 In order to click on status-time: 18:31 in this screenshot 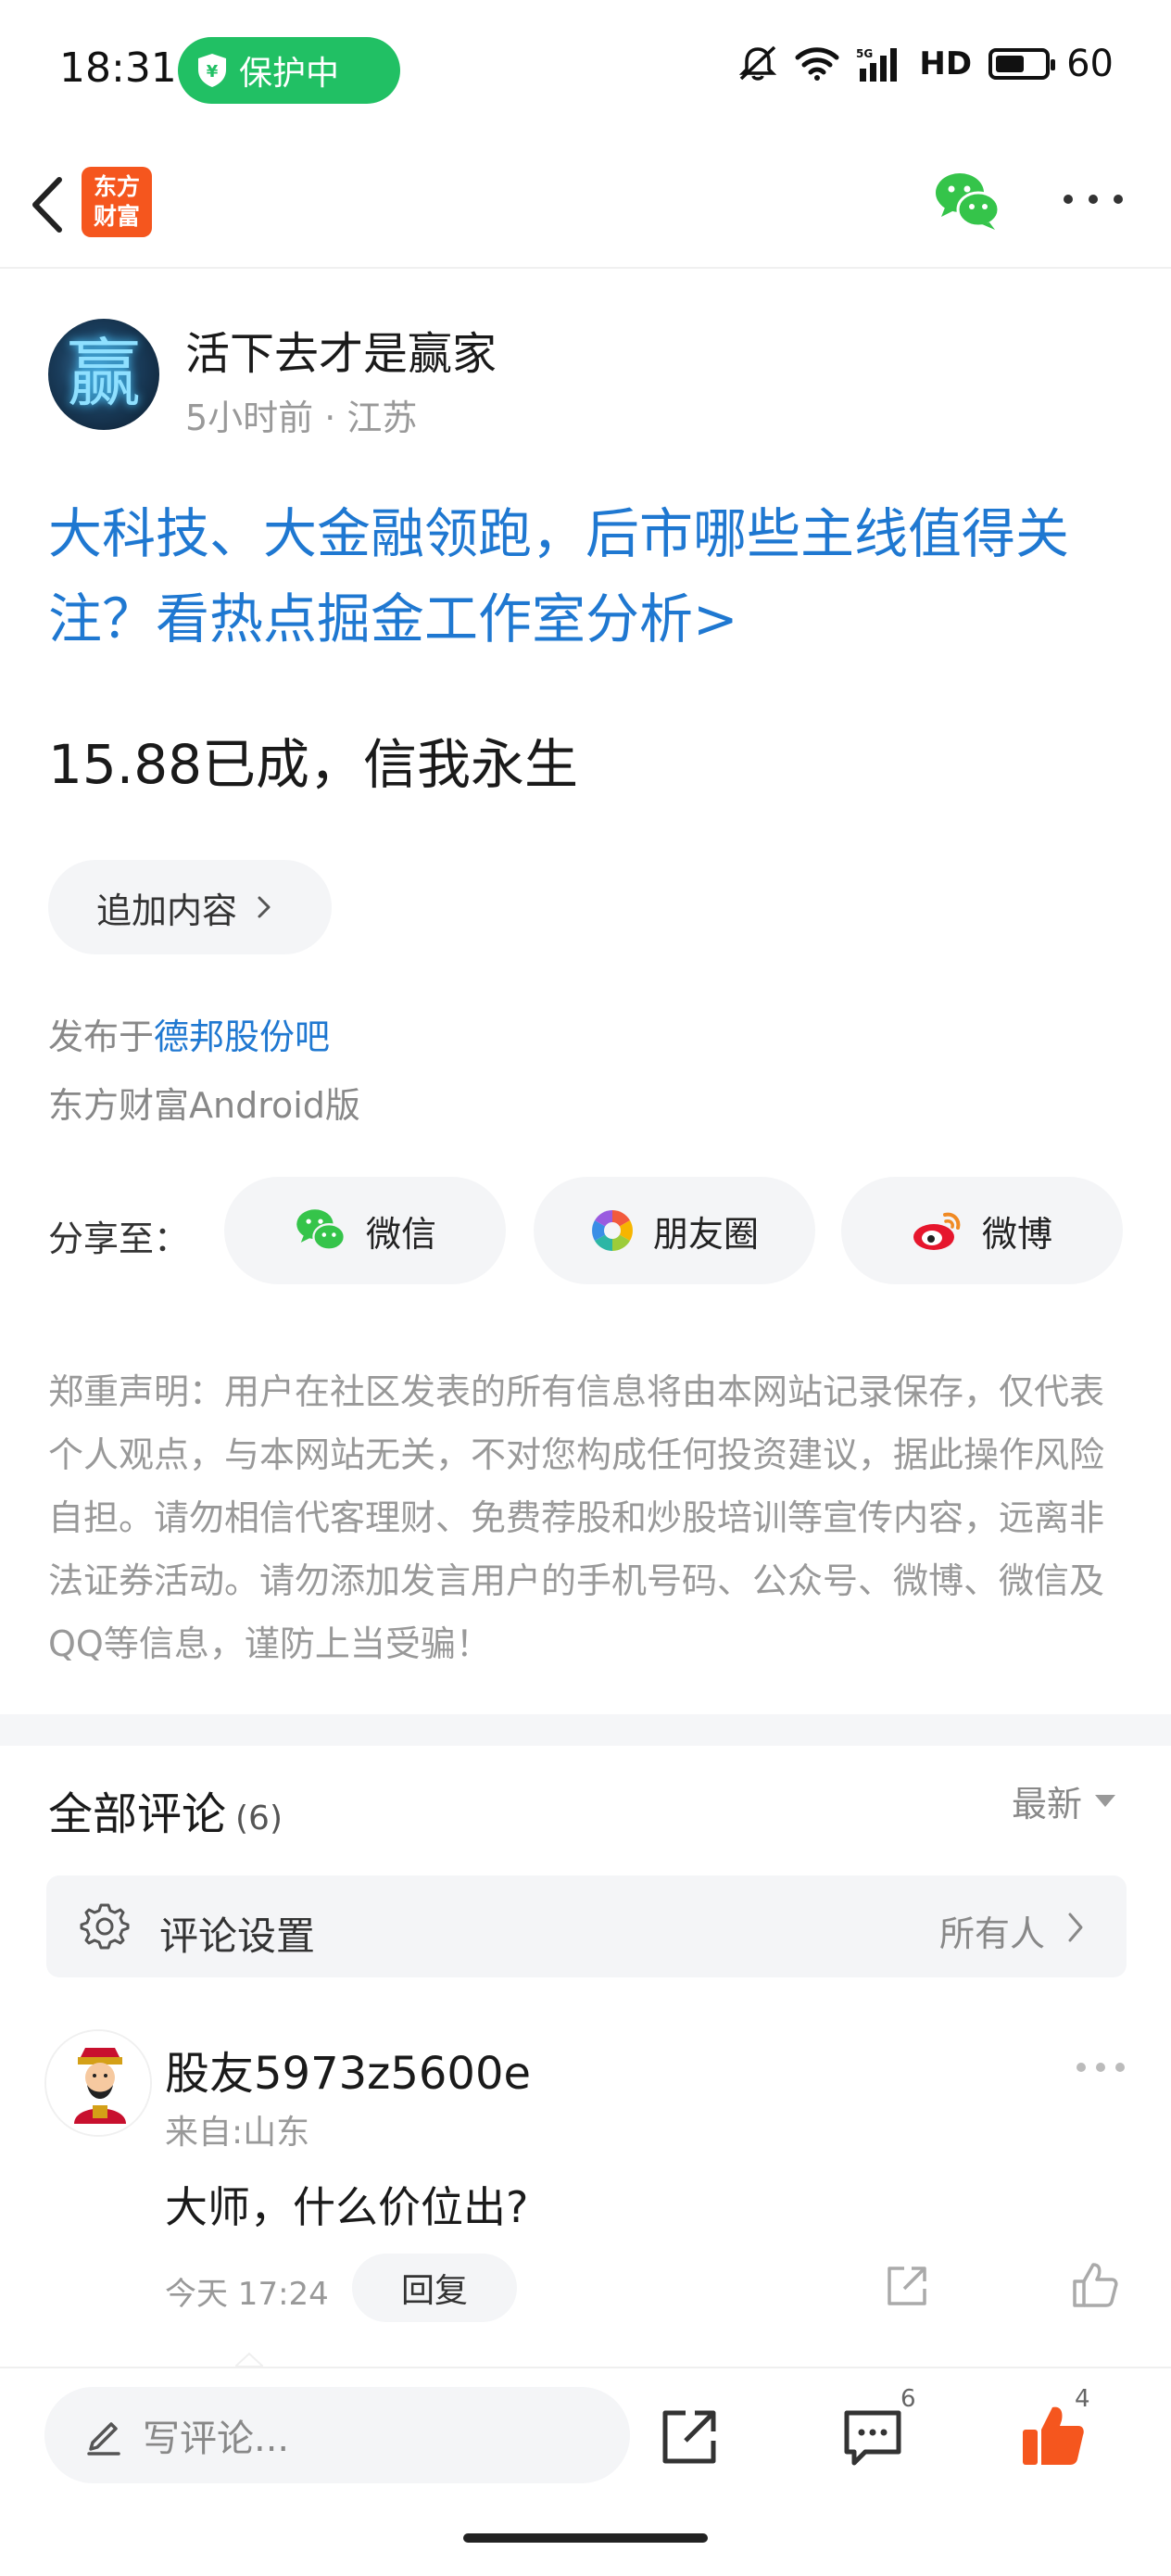, I will do `click(118, 68)`.